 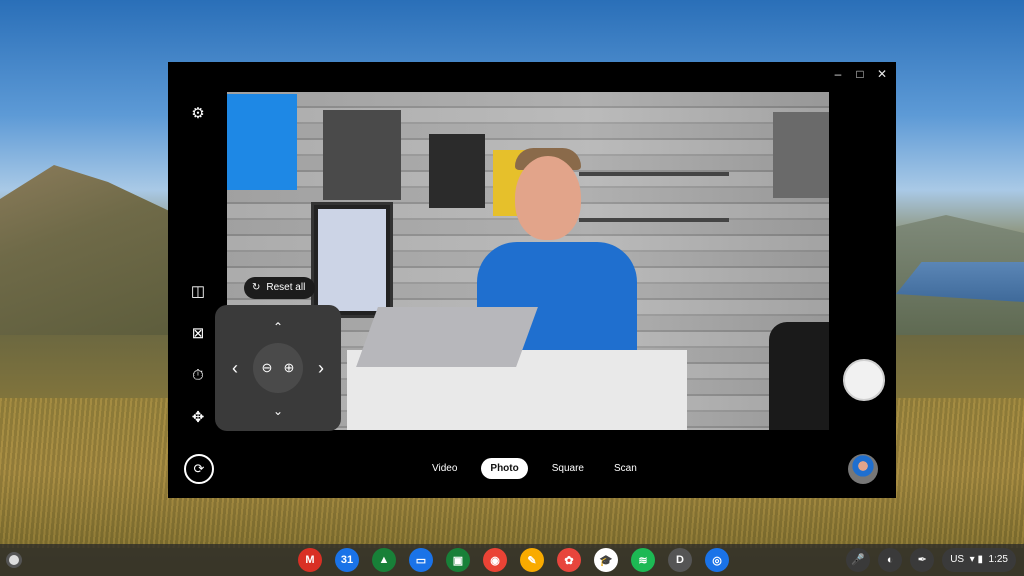 I want to click on switch-camera-icon: ⟳, so click(x=199, y=469).